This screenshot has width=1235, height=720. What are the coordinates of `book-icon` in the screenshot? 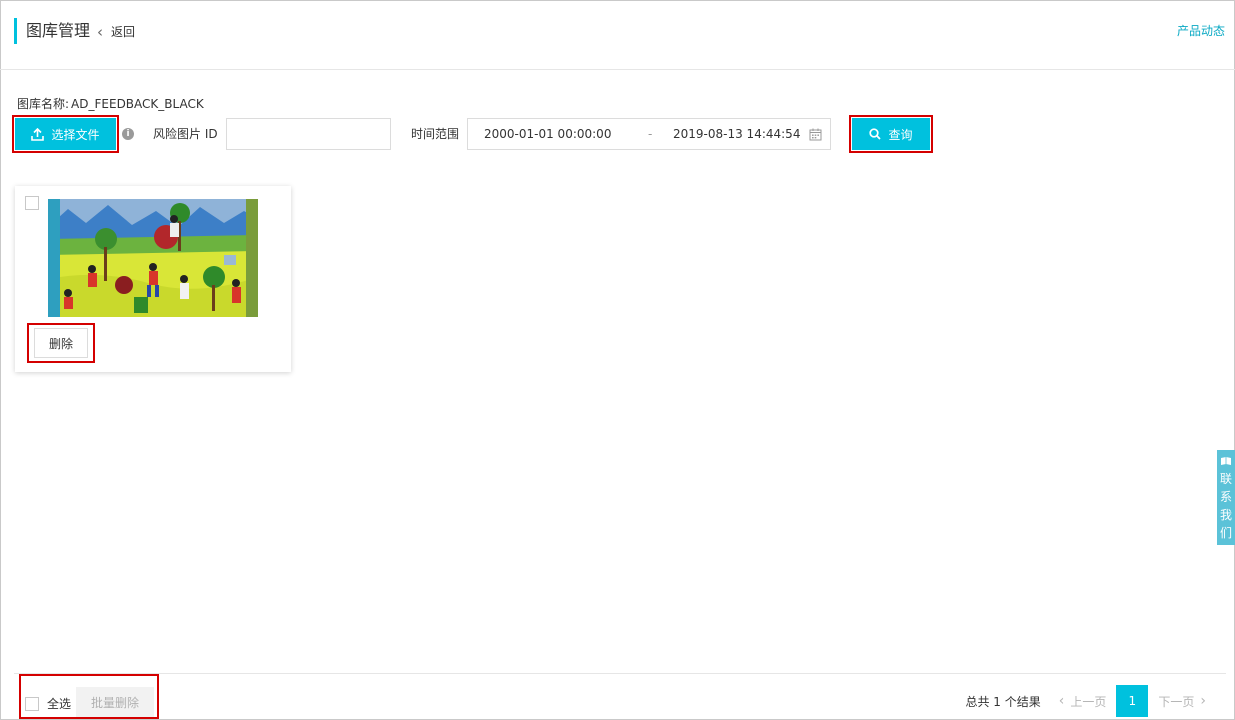 It's located at (1226, 461).